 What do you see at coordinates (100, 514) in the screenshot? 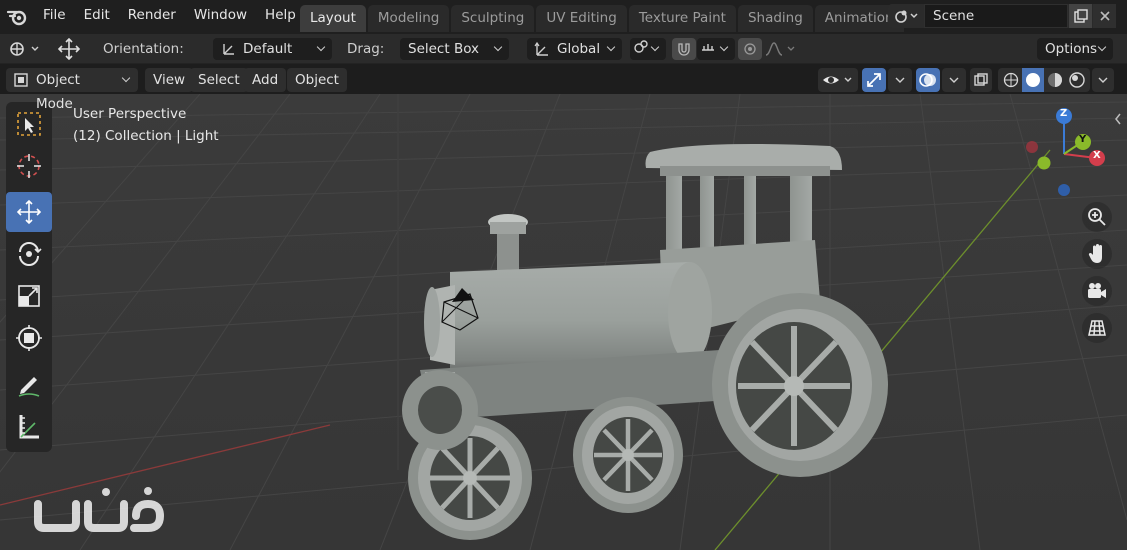
I see `watermark-logo` at bounding box center [100, 514].